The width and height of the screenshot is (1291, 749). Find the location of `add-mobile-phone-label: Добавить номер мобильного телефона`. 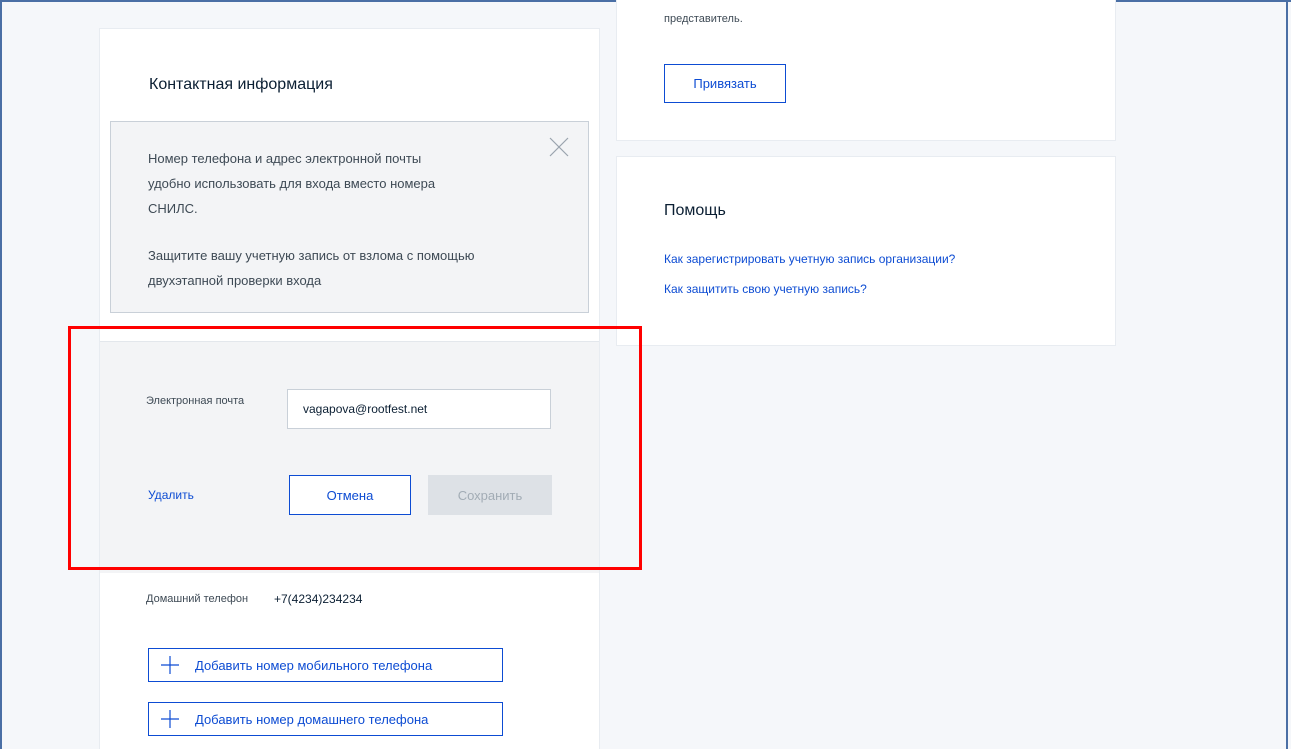

add-mobile-phone-label: Добавить номер мобильного телефона is located at coordinates (314, 665).